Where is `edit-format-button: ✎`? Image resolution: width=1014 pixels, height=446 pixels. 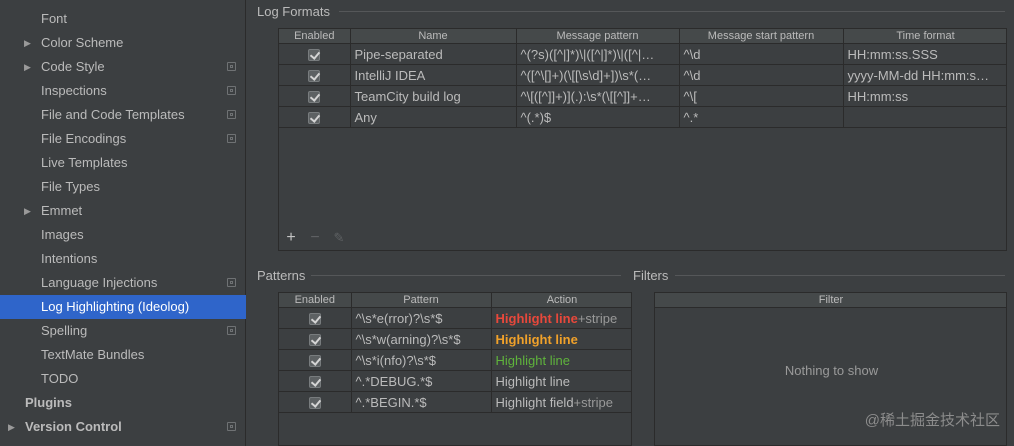 edit-format-button: ✎ is located at coordinates (339, 238).